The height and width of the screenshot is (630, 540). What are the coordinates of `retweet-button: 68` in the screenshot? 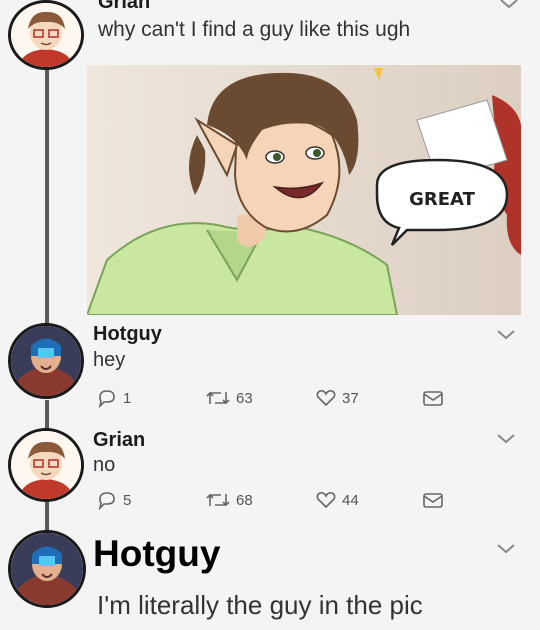 It's located at (229, 500).